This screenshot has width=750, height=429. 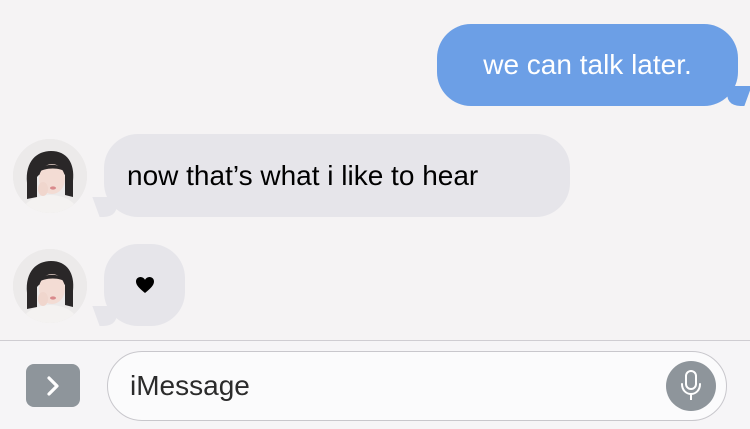 I want to click on microphone-icon, so click(x=691, y=385).